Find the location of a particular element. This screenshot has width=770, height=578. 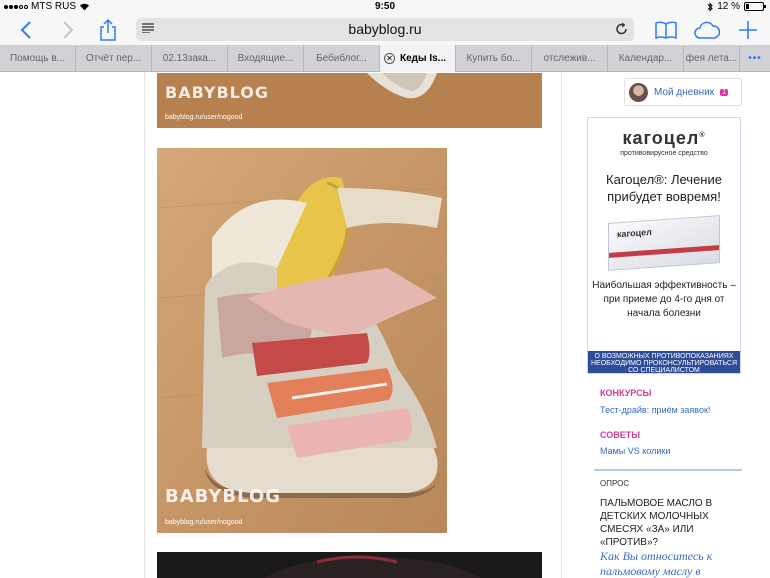

avatar is located at coordinates (638, 92).